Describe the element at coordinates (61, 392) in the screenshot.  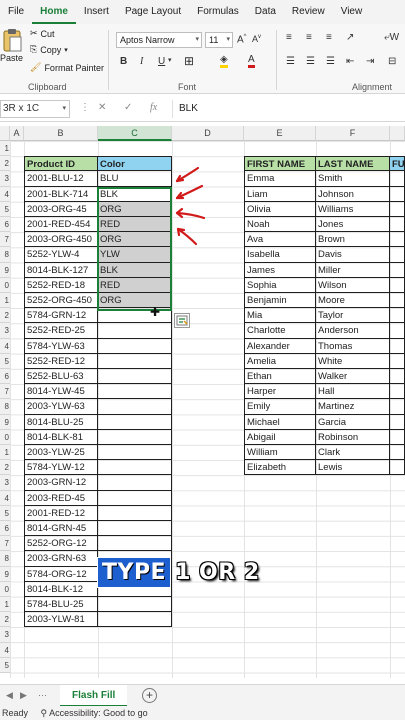
I see `cell-product-id: 8014-YLW-45` at that location.